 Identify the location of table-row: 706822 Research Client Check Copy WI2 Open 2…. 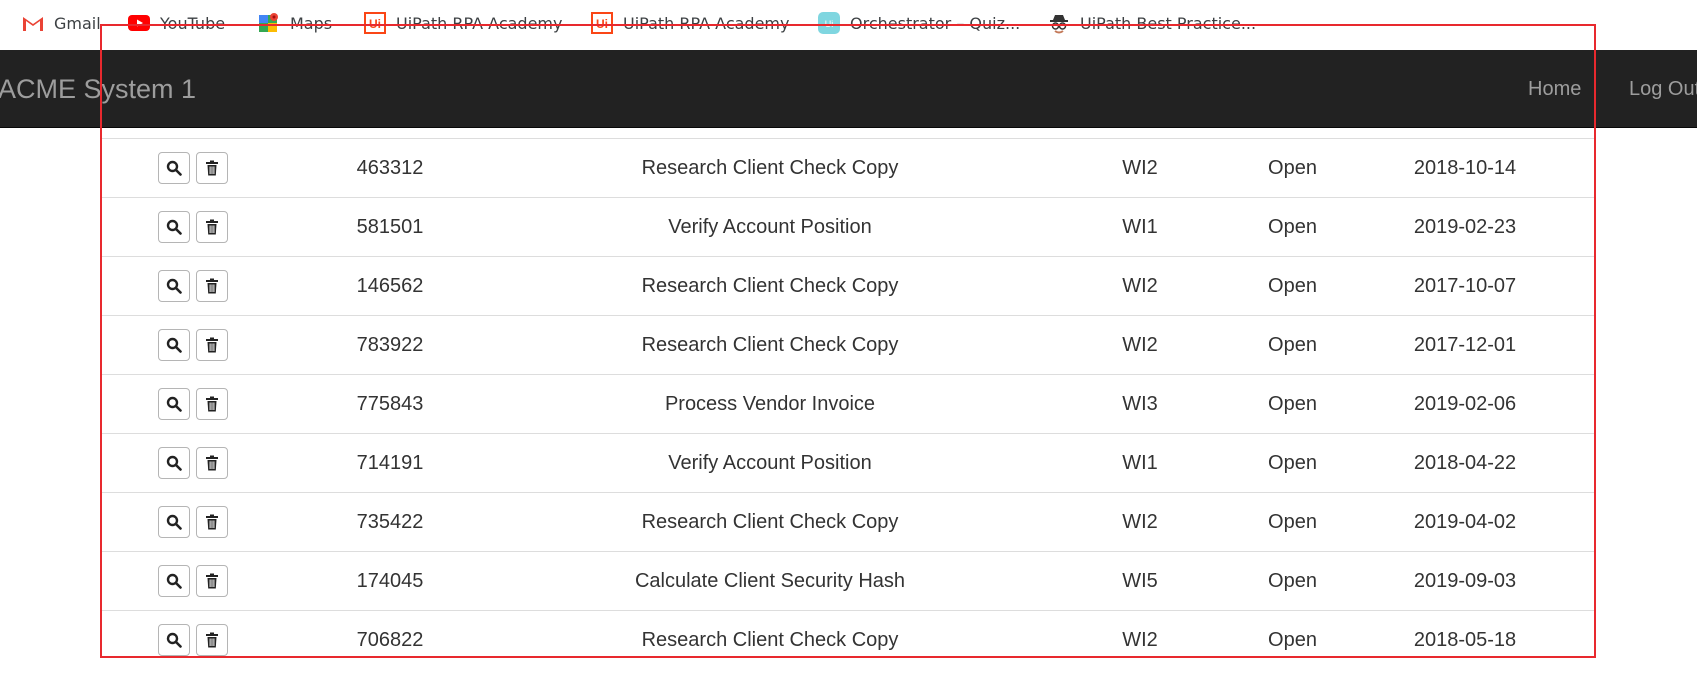
(848, 639).